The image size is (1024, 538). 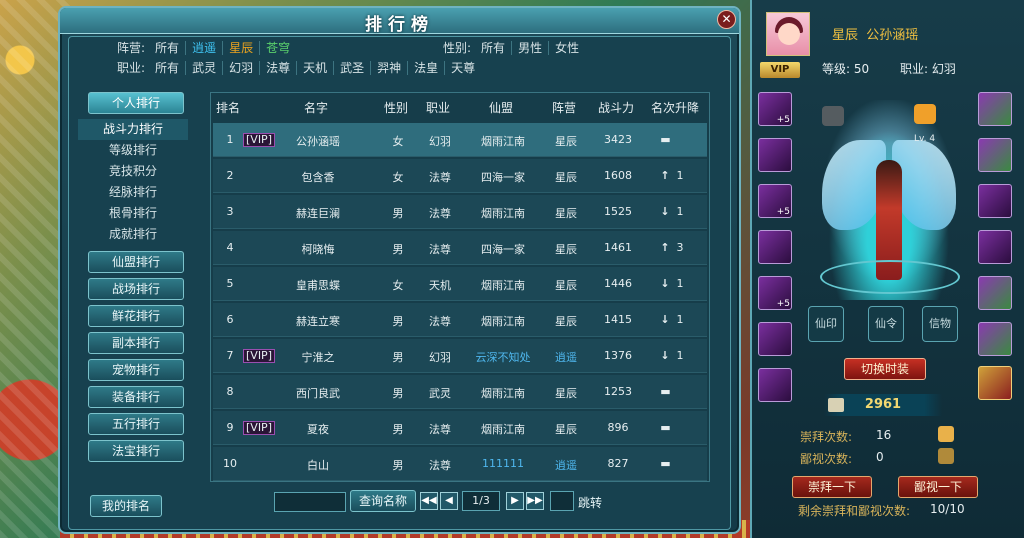 I want to click on equipment-slot-boots-icon, so click(x=775, y=339).